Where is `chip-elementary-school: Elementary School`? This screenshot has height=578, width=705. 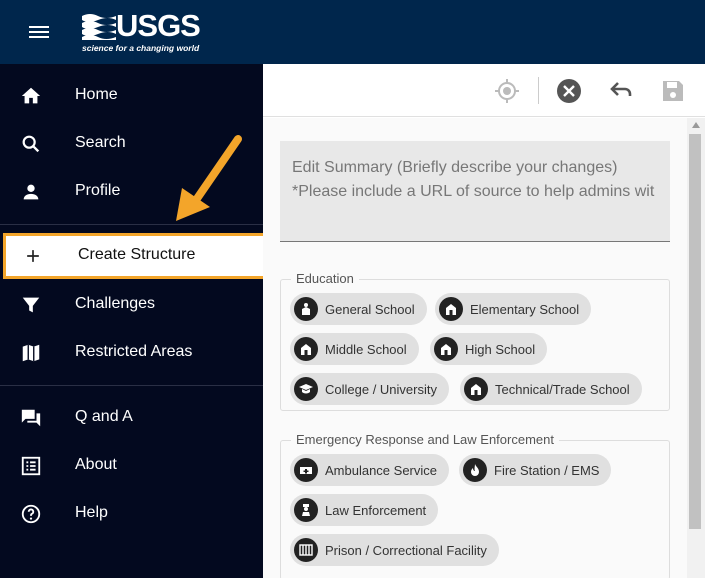
chip-elementary-school: Elementary School is located at coordinates (513, 309).